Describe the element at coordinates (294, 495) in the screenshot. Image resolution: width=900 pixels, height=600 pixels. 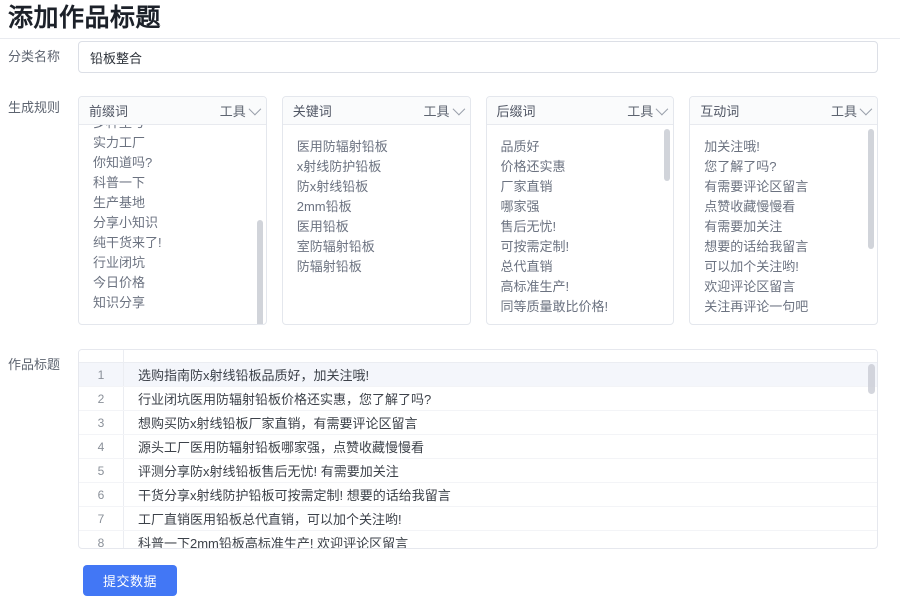
I see `table-row-title: 干货分享x射线防护铅板可按需定制! 想要的话给我留言` at that location.